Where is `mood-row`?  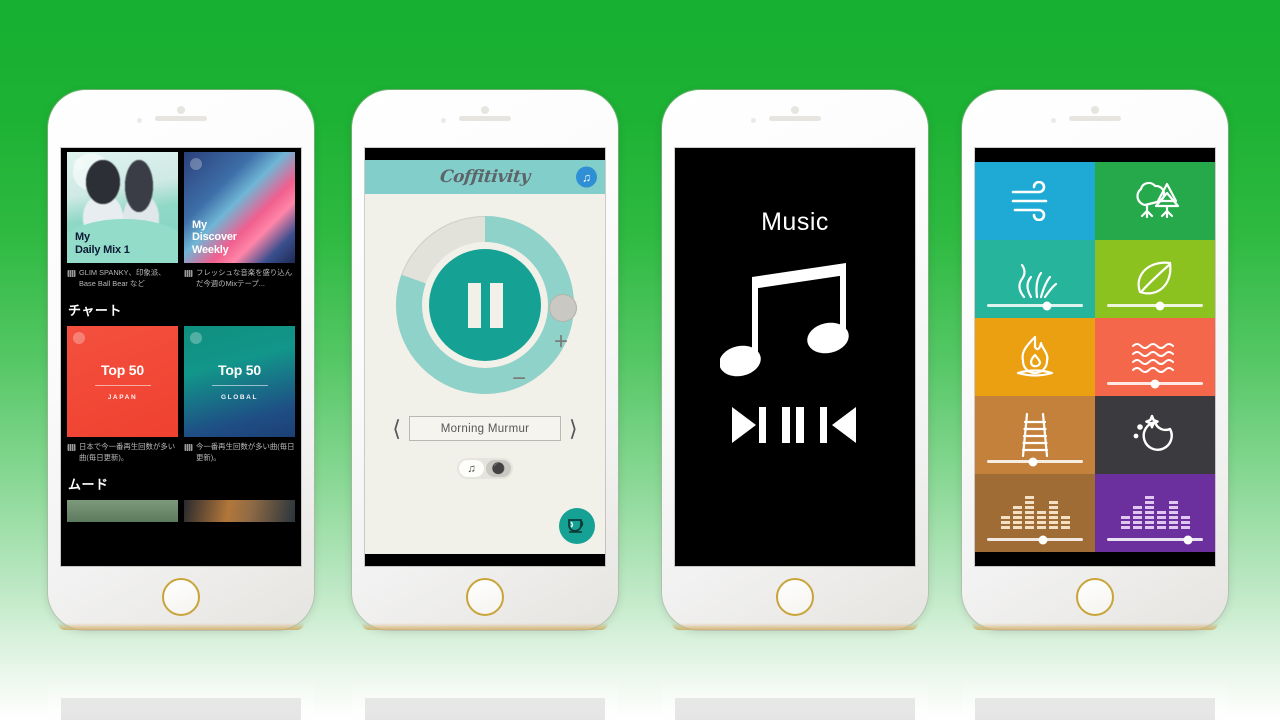
mood-row is located at coordinates (181, 511).